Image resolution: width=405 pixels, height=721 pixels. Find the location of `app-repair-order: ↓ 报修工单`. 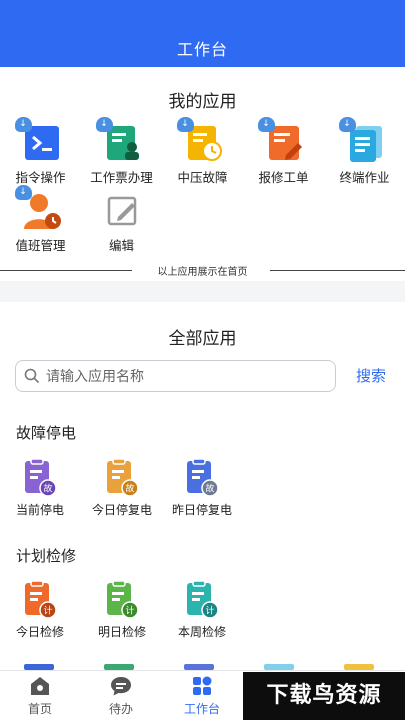

app-repair-order: ↓ 报修工单 is located at coordinates (283, 151).